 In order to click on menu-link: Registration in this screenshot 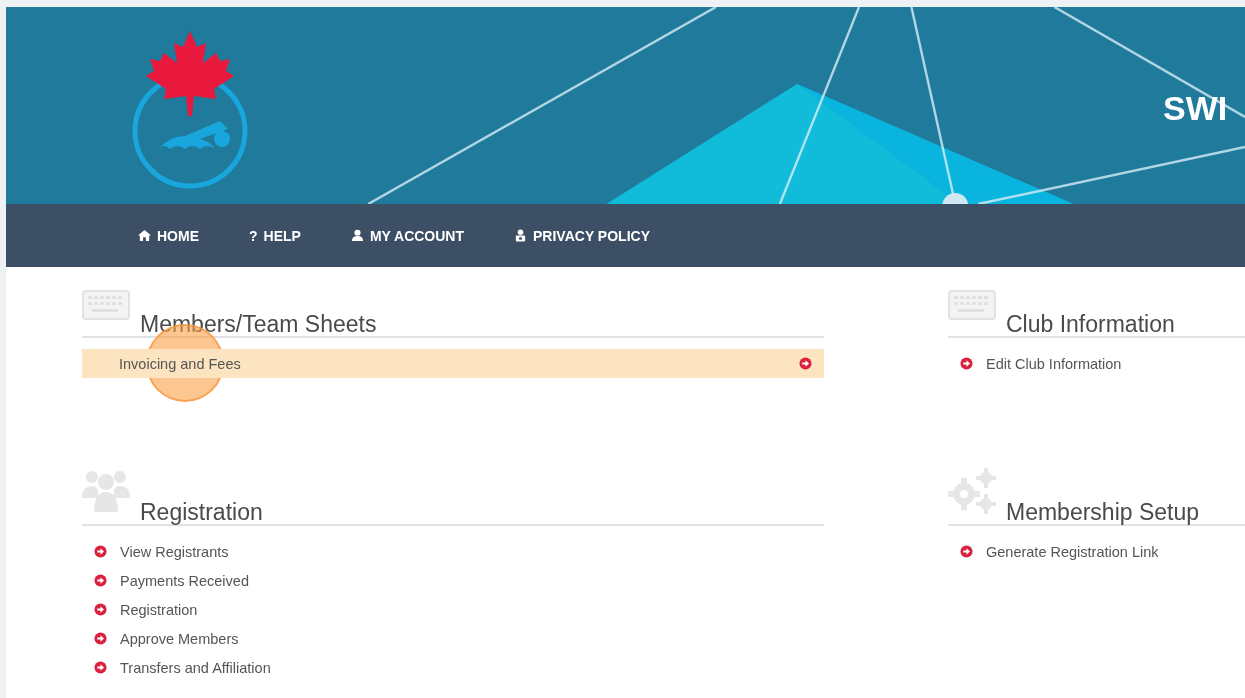, I will do `click(453, 609)`.